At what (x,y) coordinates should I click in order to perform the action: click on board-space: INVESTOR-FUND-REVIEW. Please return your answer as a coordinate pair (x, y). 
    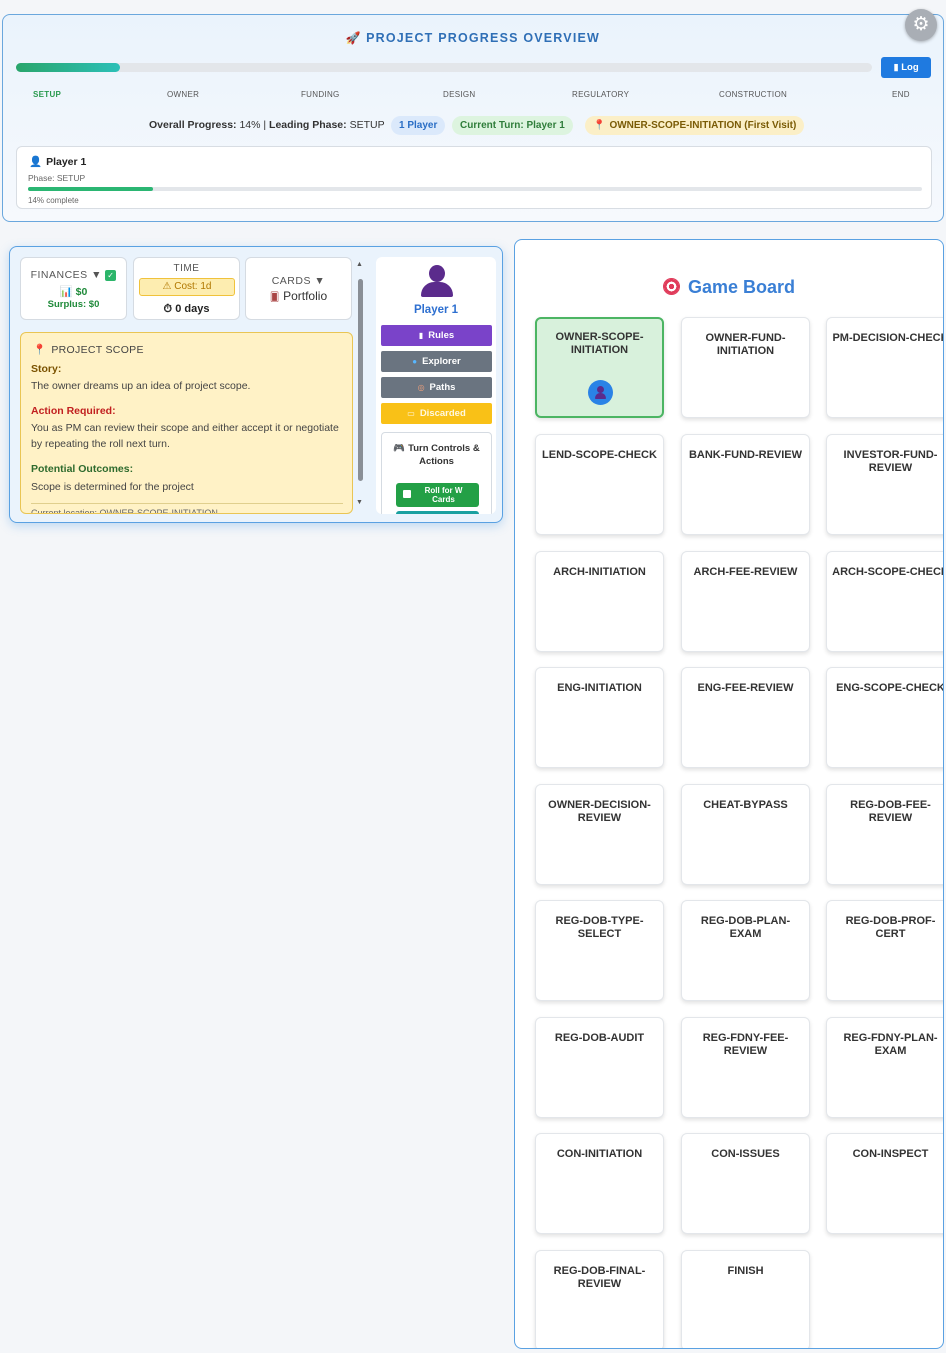
    Looking at the image, I should click on (884, 484).